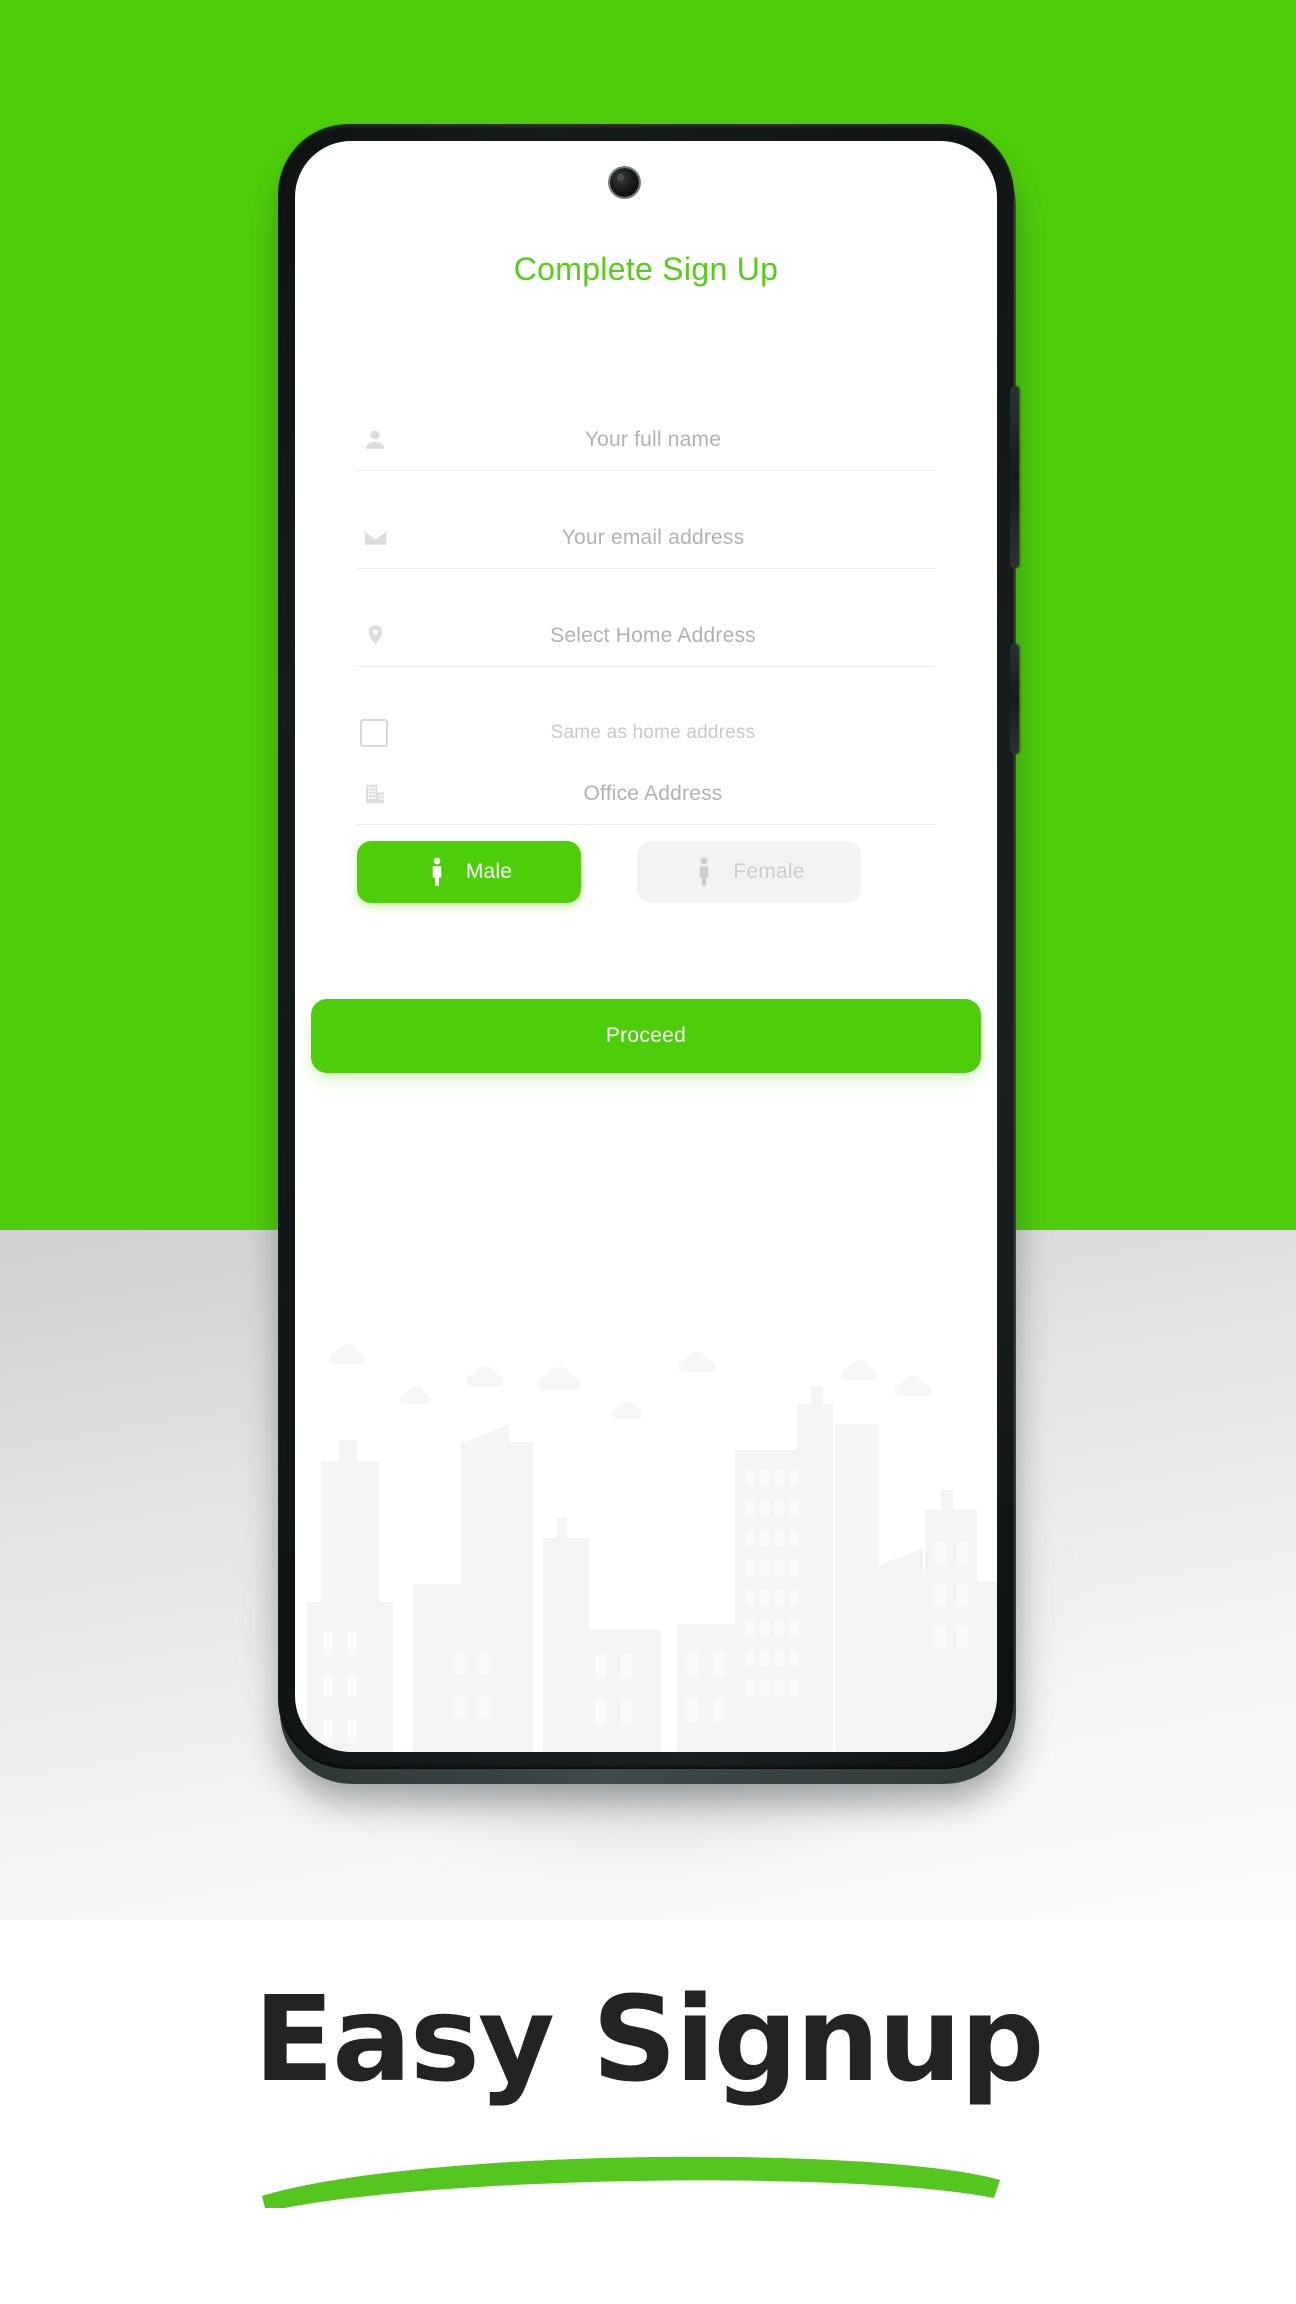 This screenshot has height=2304, width=1296. Describe the element at coordinates (649, 2039) in the screenshot. I see `caption-text: Easy Signup` at that location.